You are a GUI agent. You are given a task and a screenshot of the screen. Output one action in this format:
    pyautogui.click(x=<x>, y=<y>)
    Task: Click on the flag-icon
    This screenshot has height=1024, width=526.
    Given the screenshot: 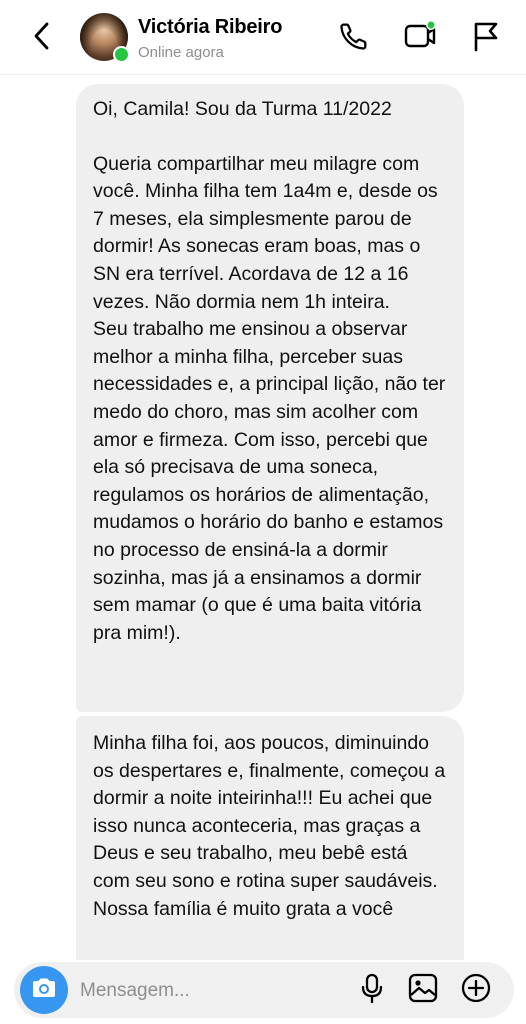 What is the action you would take?
    pyautogui.click(x=486, y=38)
    